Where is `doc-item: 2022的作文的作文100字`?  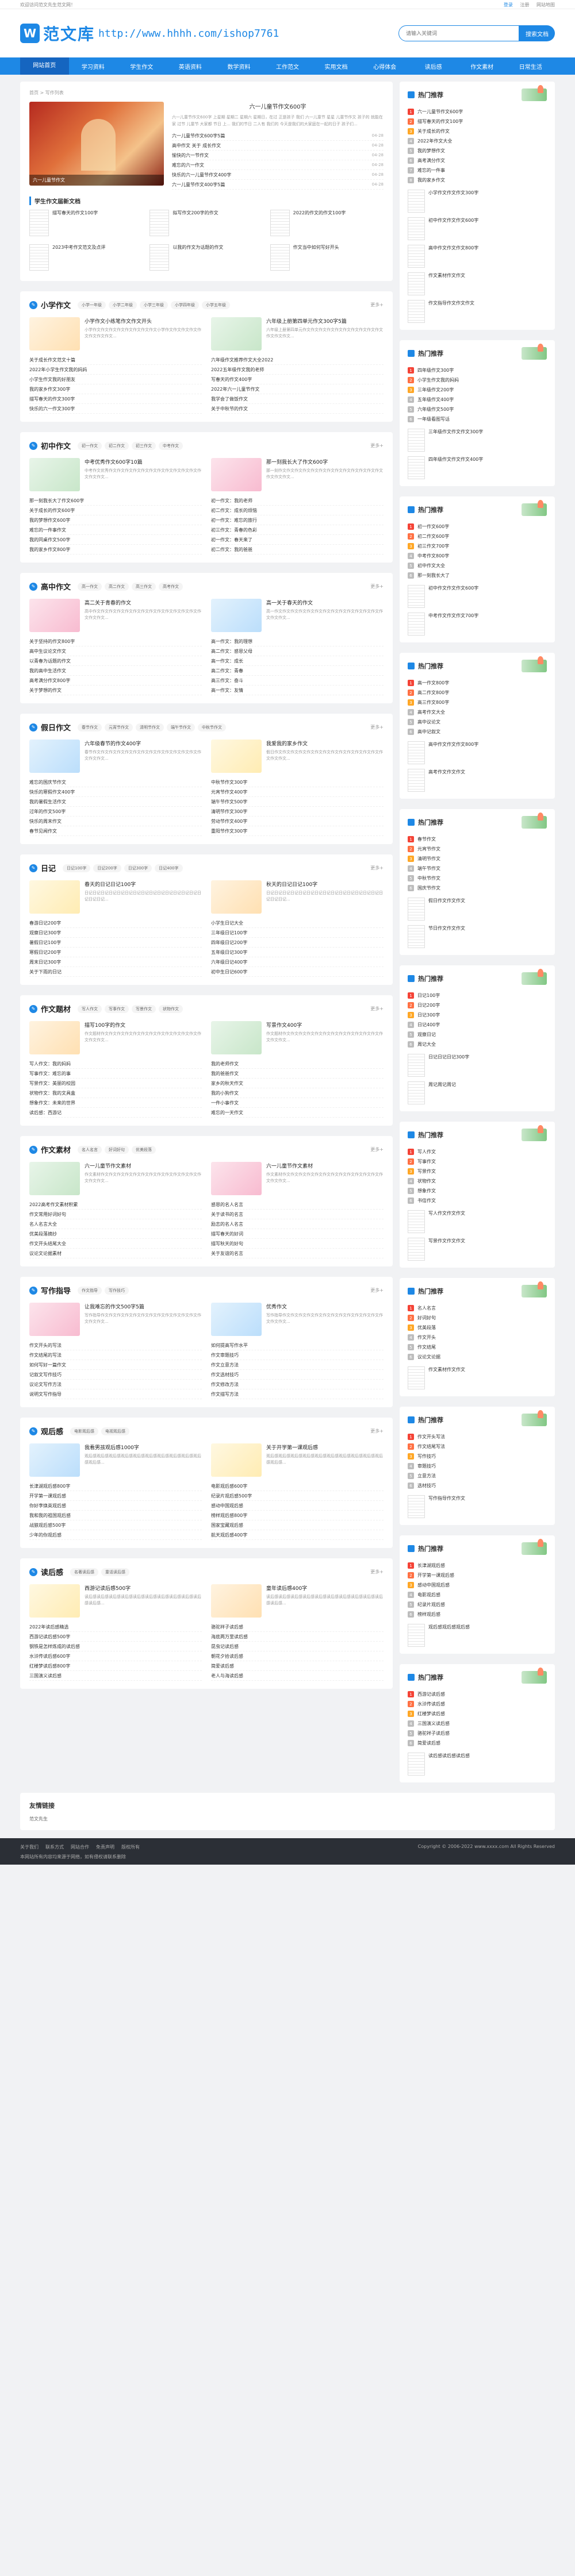 doc-item: 2022的作文的作文100字 is located at coordinates (327, 224).